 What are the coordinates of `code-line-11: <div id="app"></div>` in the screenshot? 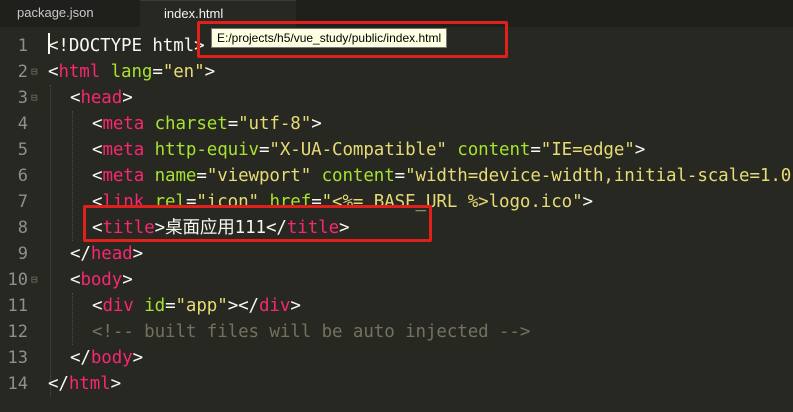 It's located at (196, 306).